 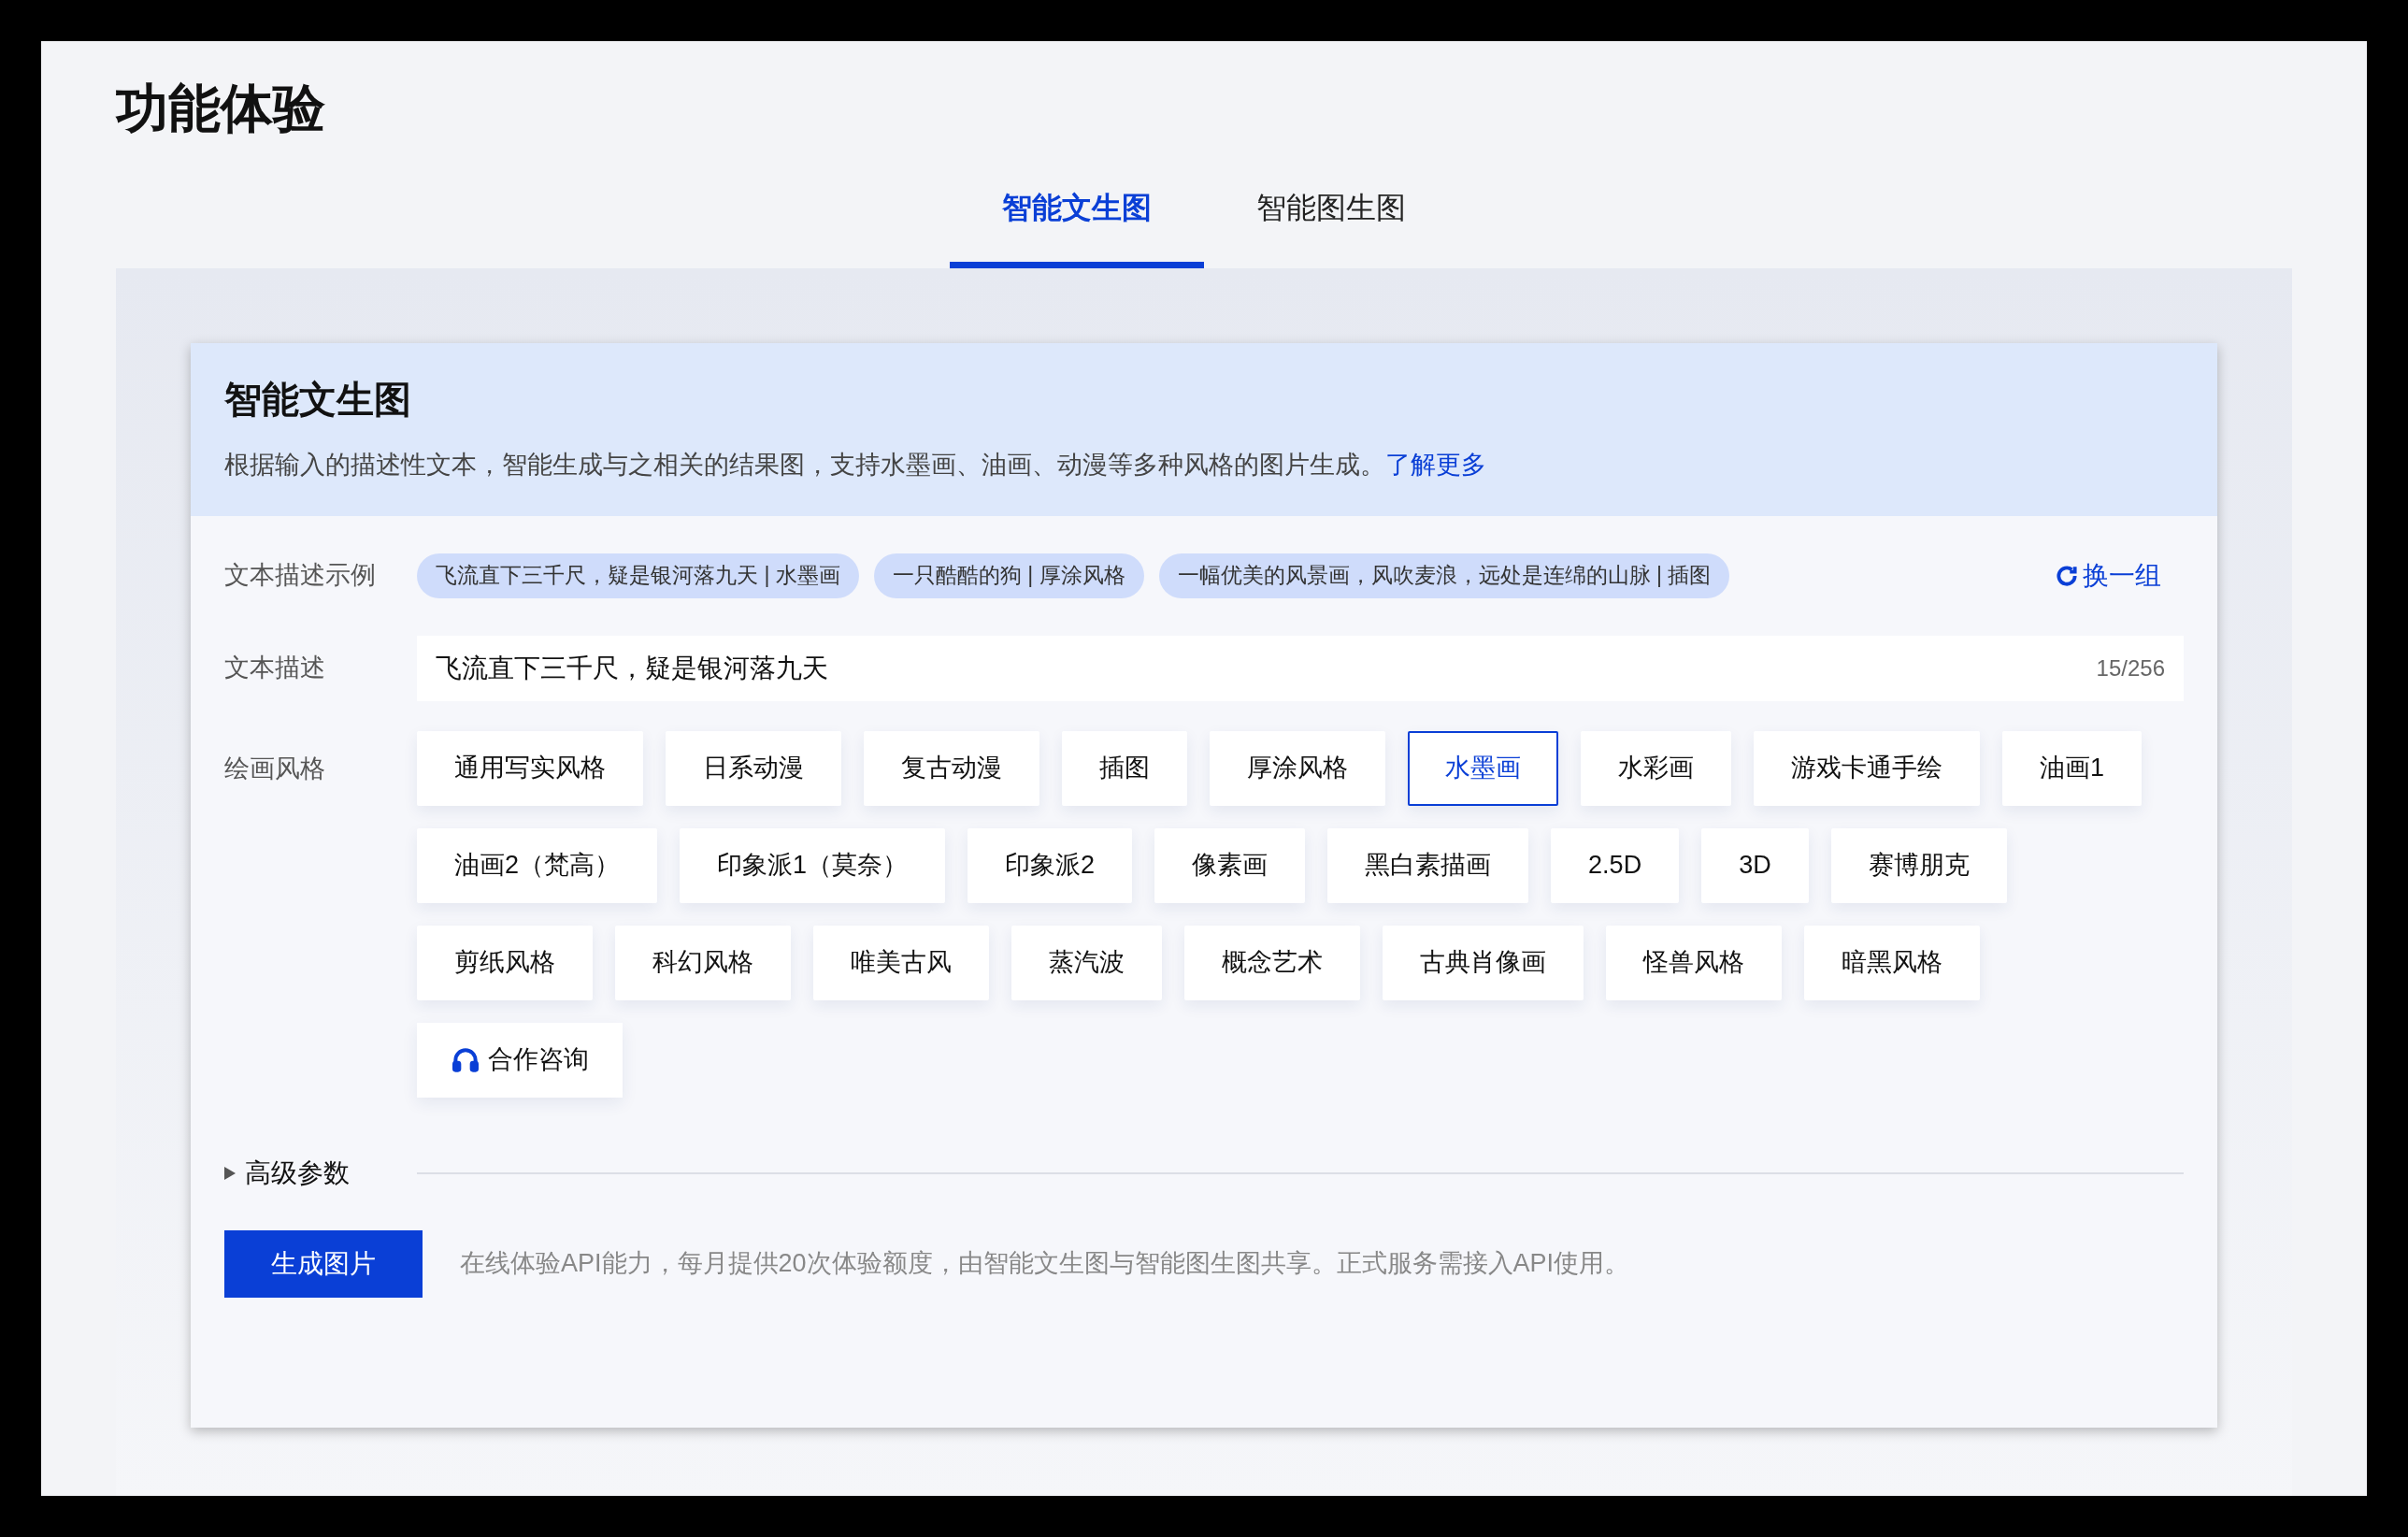 What do you see at coordinates (1755, 865) in the screenshot?
I see `style-option: 3D` at bounding box center [1755, 865].